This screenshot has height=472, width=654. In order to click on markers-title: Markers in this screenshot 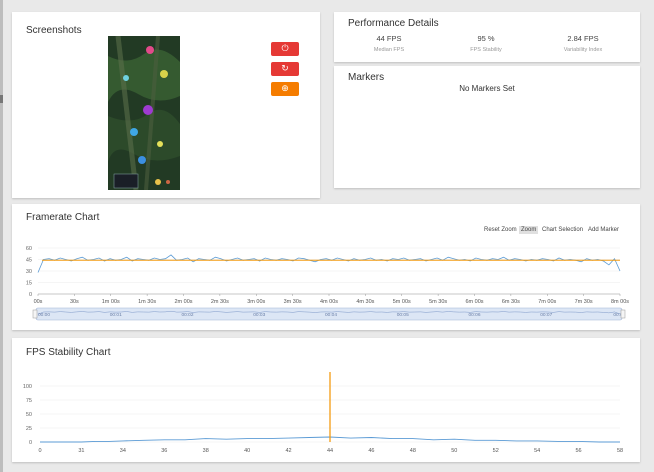, I will do `click(366, 77)`.